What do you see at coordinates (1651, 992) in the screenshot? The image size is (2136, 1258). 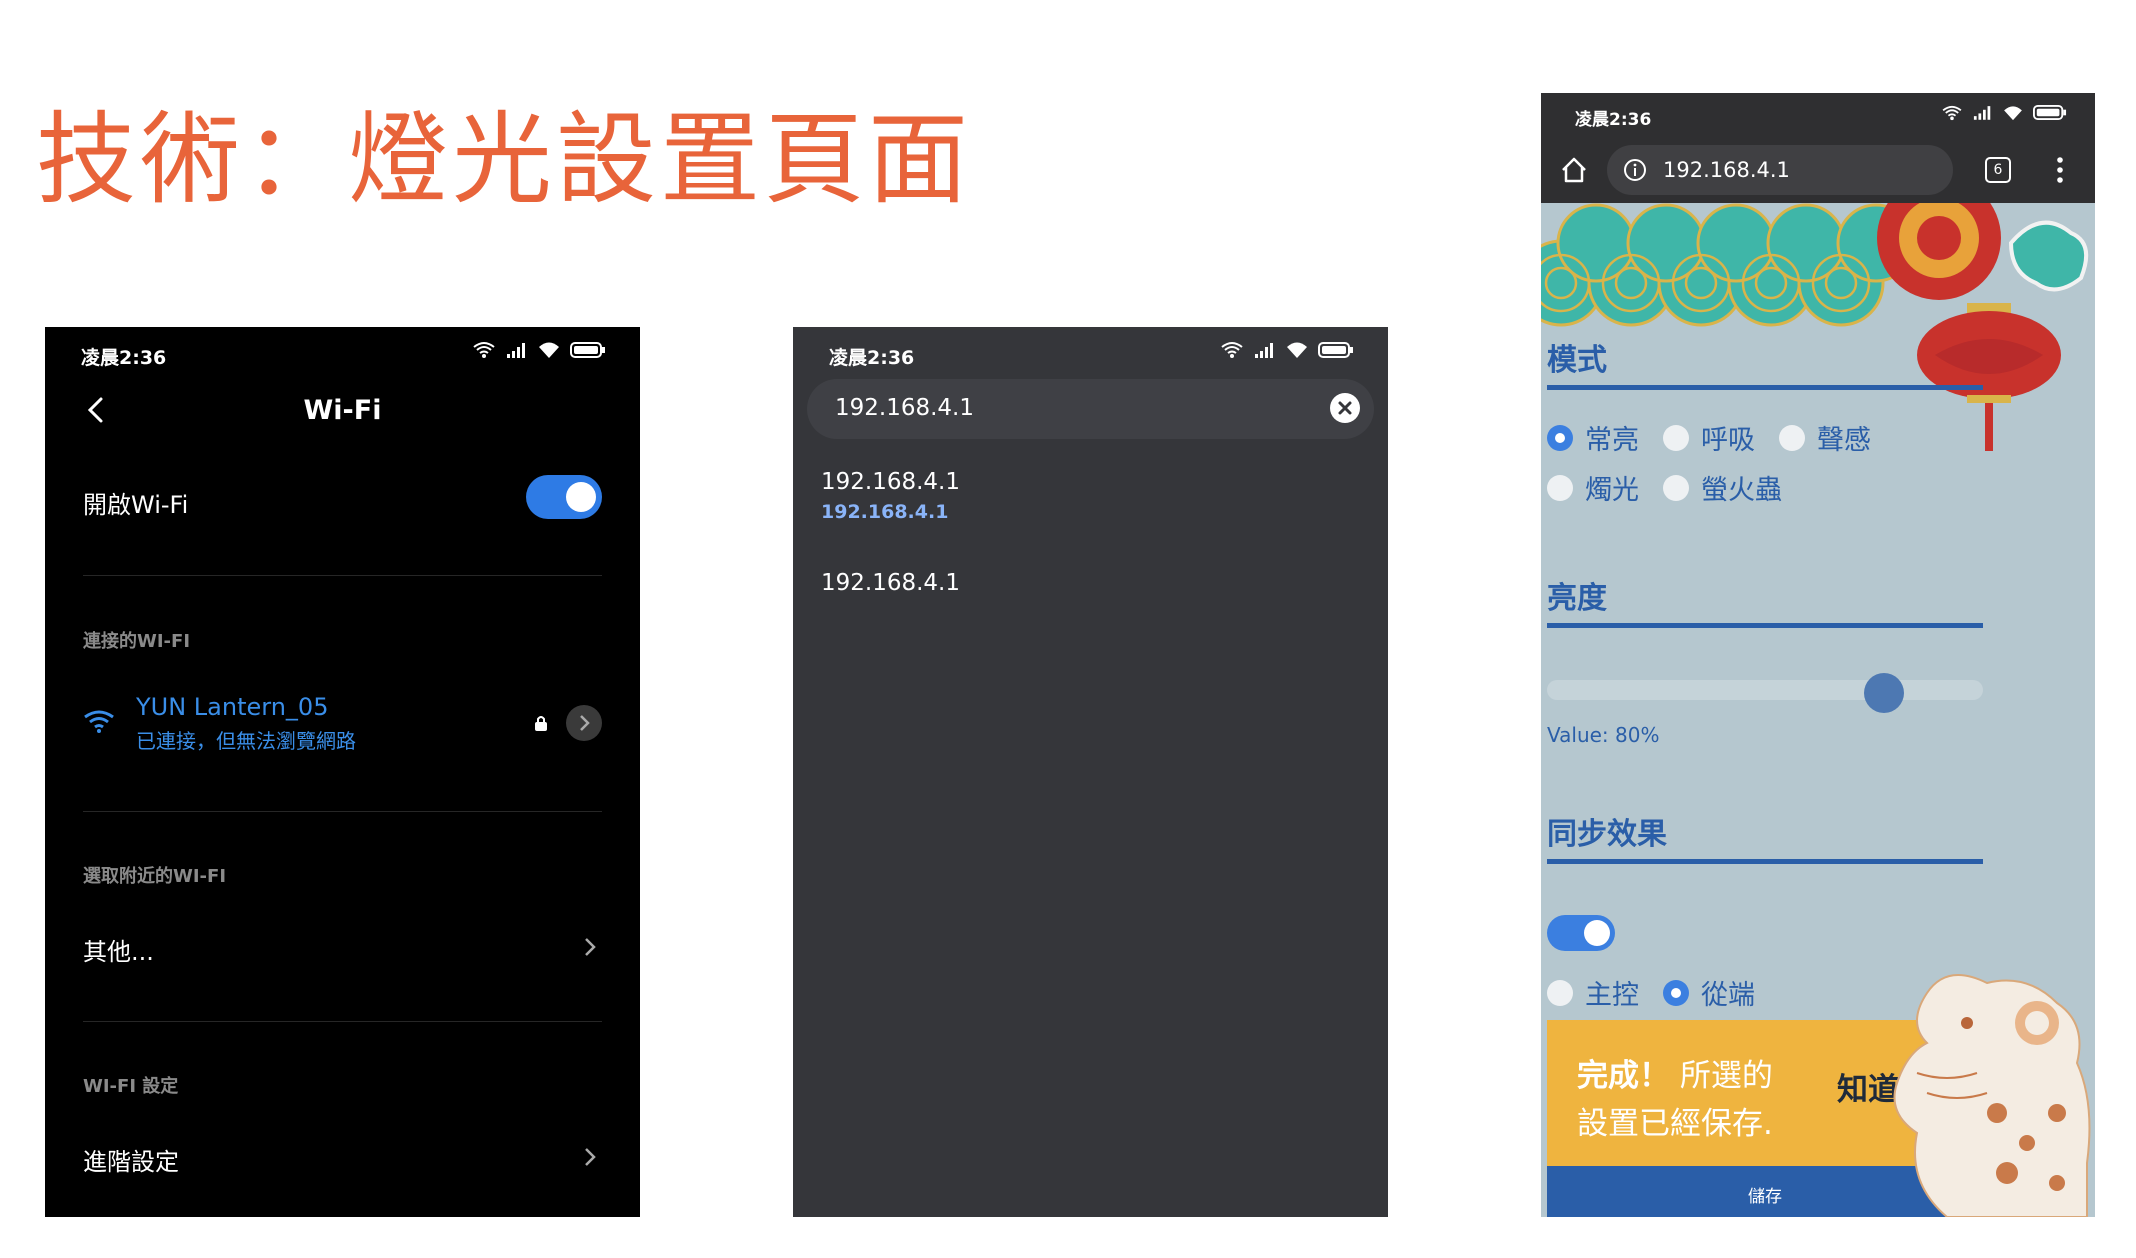 I see `role-options-row: 主控 從端` at bounding box center [1651, 992].